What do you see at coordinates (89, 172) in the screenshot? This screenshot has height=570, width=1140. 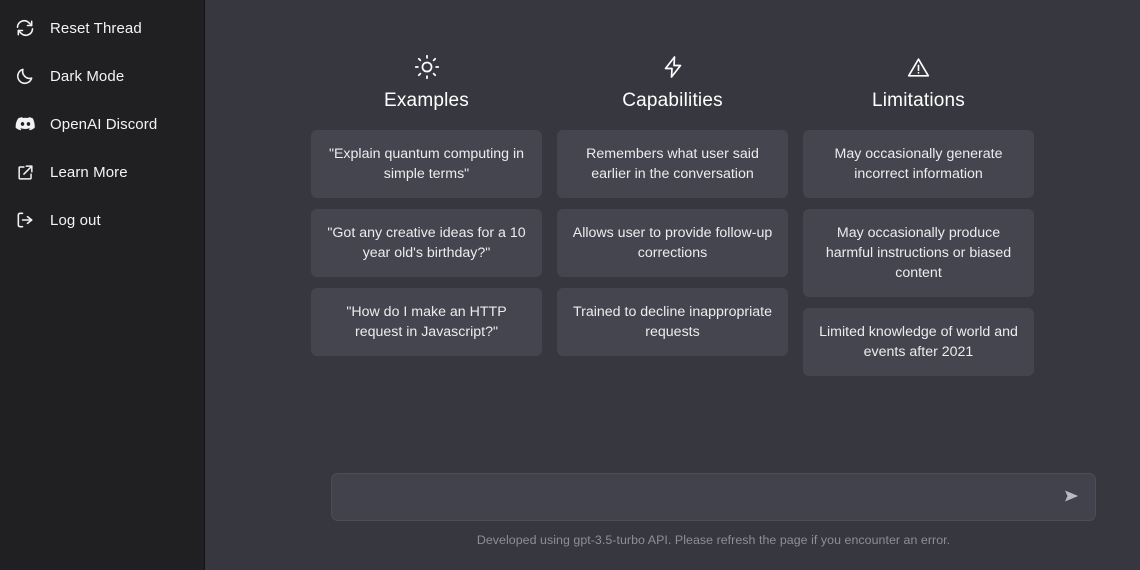 I see `sidebar-item-label: Learn More` at bounding box center [89, 172].